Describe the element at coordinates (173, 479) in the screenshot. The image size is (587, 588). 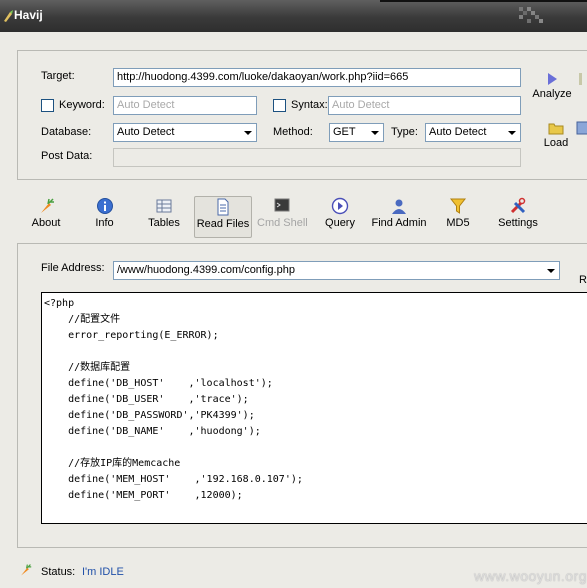
I see `code-line: define('MEM_HOST' ,'192.168.0.107');` at that location.